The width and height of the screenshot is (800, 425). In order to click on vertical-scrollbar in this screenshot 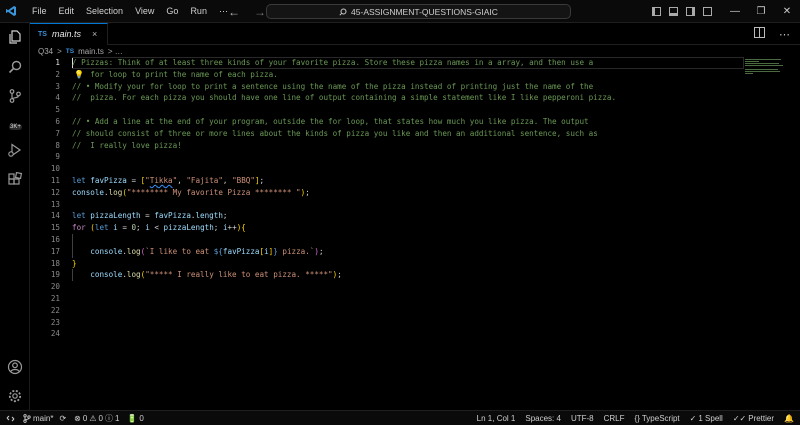, I will do `click(794, 233)`.